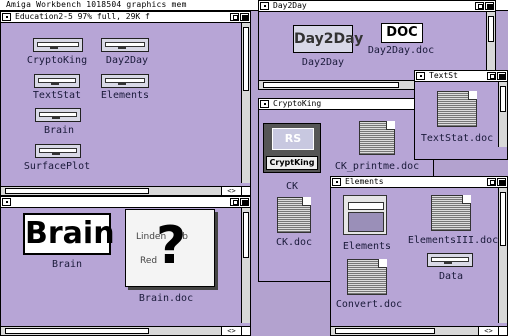 The height and width of the screenshot is (336, 508). Describe the element at coordinates (292, 186) in the screenshot. I see `icon-label: CK` at that location.